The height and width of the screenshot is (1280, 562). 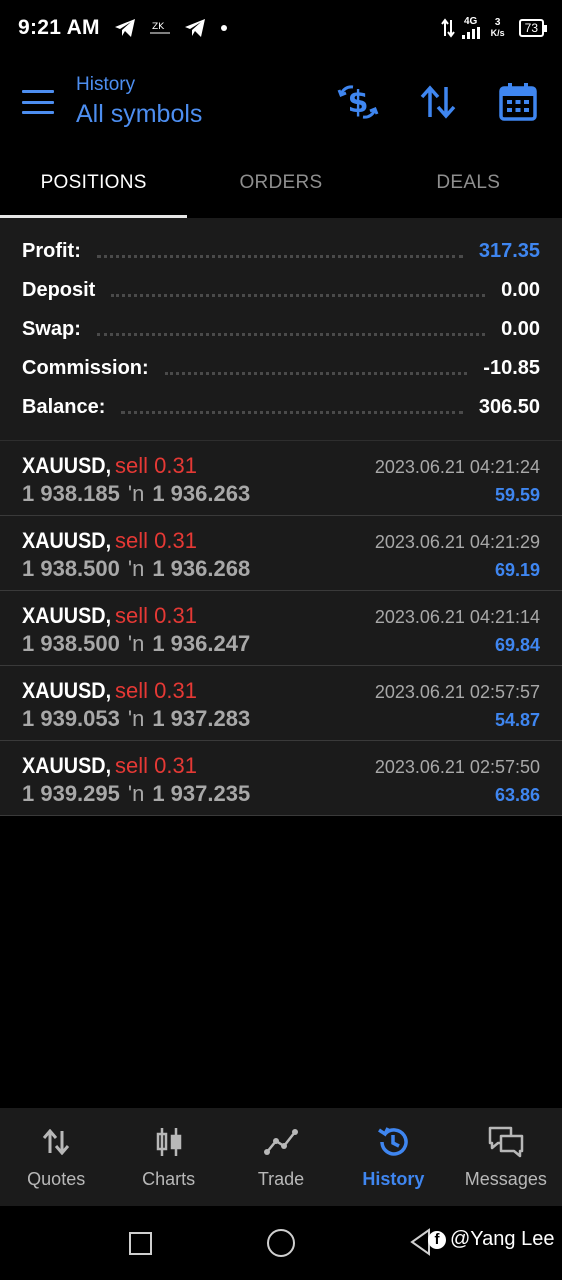 What do you see at coordinates (201, 718) in the screenshot?
I see `deal-close-price: 1 937.283` at bounding box center [201, 718].